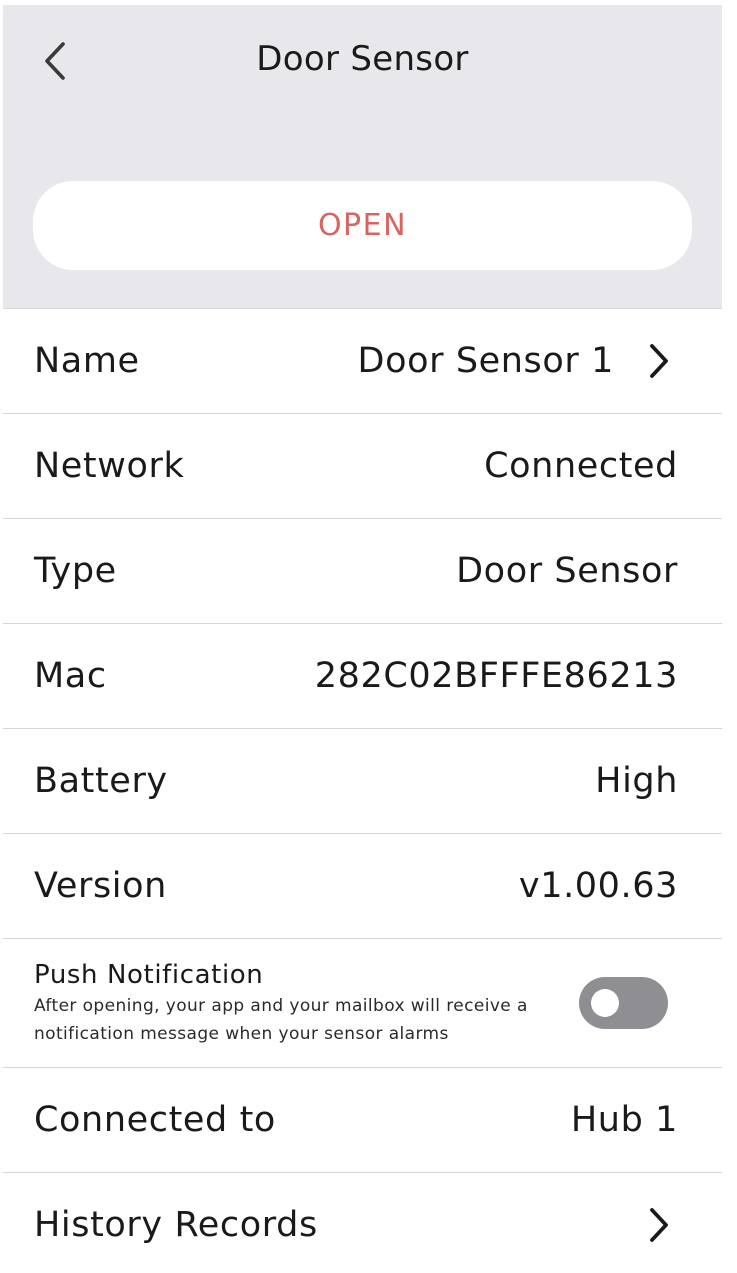 Image resolution: width=737 pixels, height=1273 pixels. Describe the element at coordinates (101, 781) in the screenshot. I see `battery-label: Battery` at that location.